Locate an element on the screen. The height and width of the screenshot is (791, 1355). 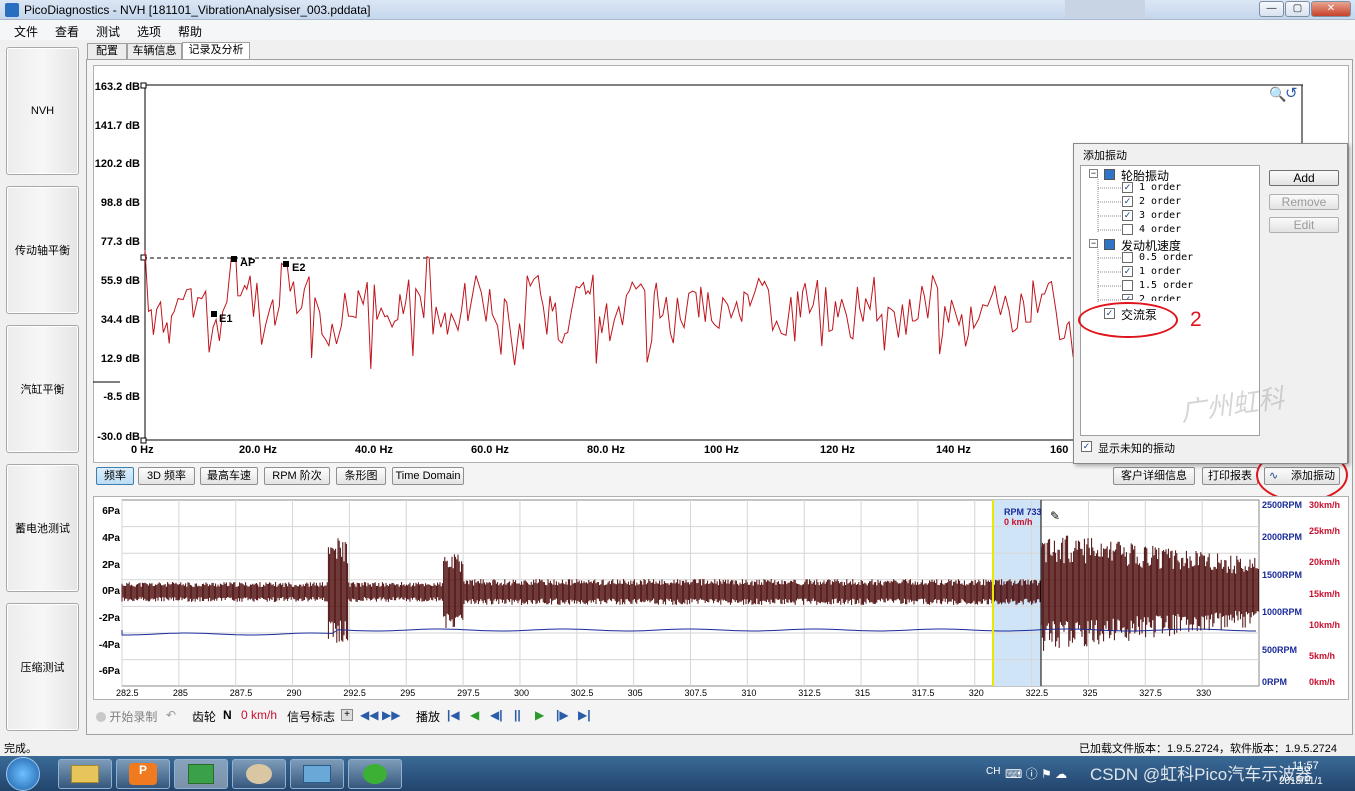
last-frame-icon: ▶| is located at coordinates (584, 715).